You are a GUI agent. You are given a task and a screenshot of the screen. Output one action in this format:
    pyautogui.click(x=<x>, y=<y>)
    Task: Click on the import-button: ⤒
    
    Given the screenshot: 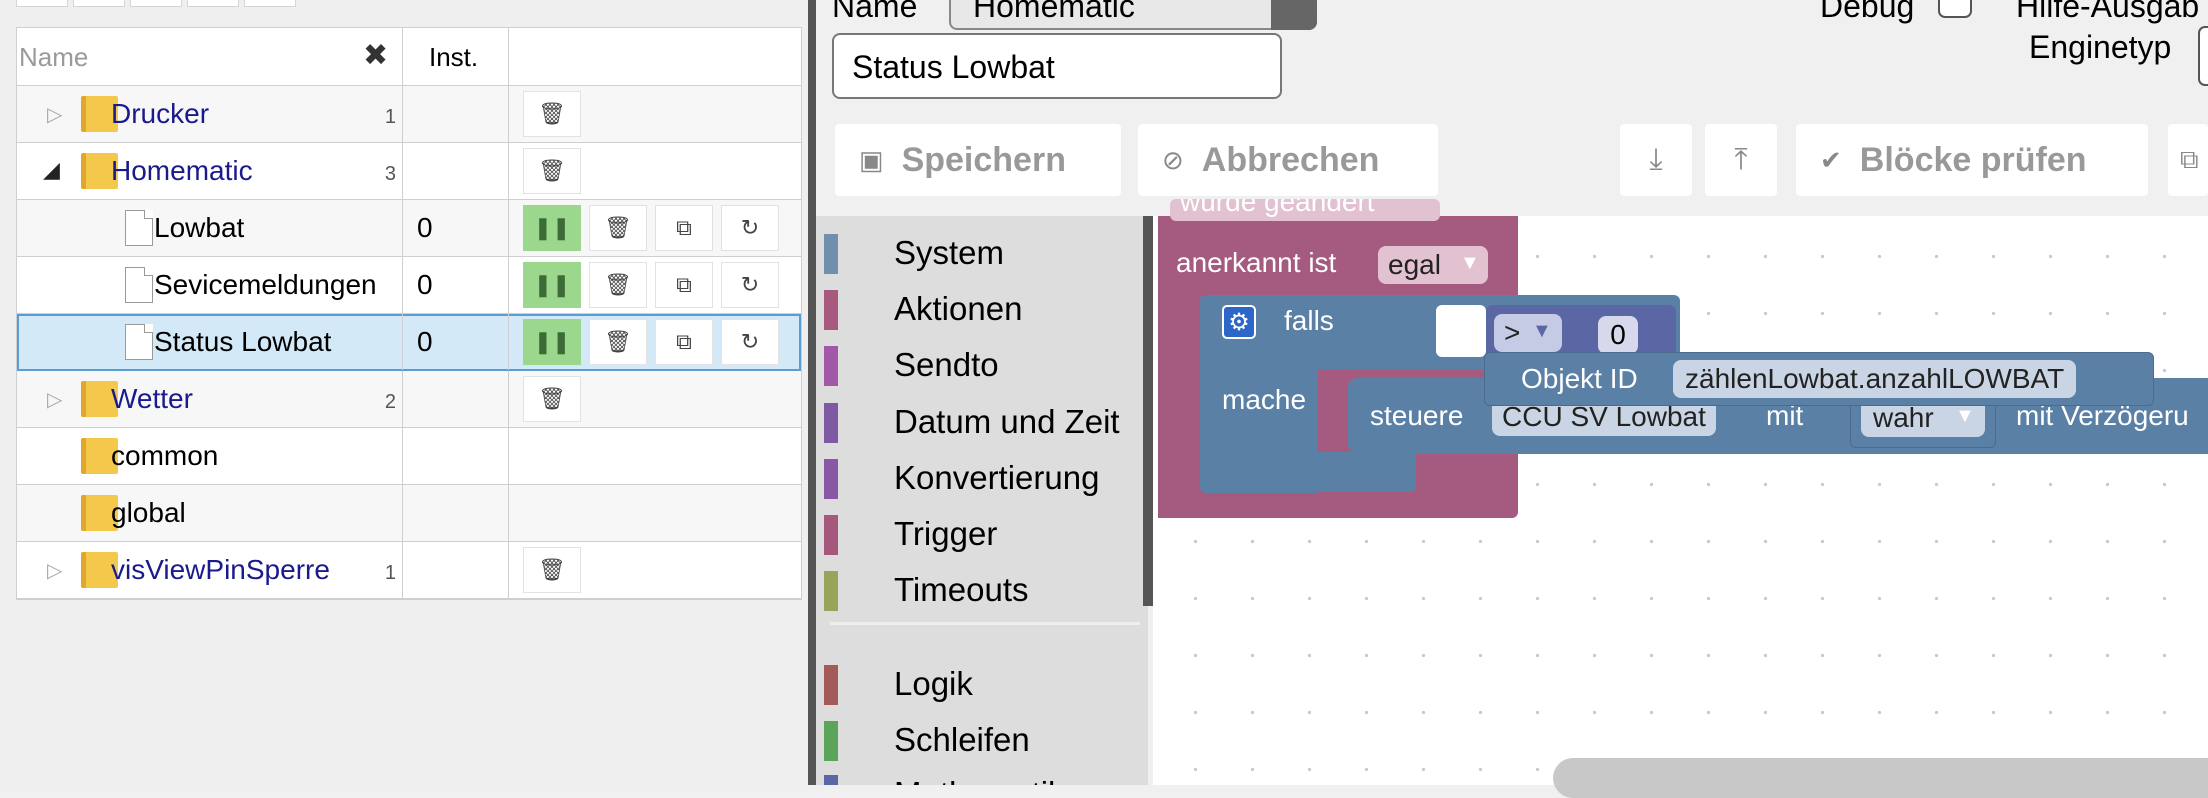 What is the action you would take?
    pyautogui.click(x=1741, y=160)
    